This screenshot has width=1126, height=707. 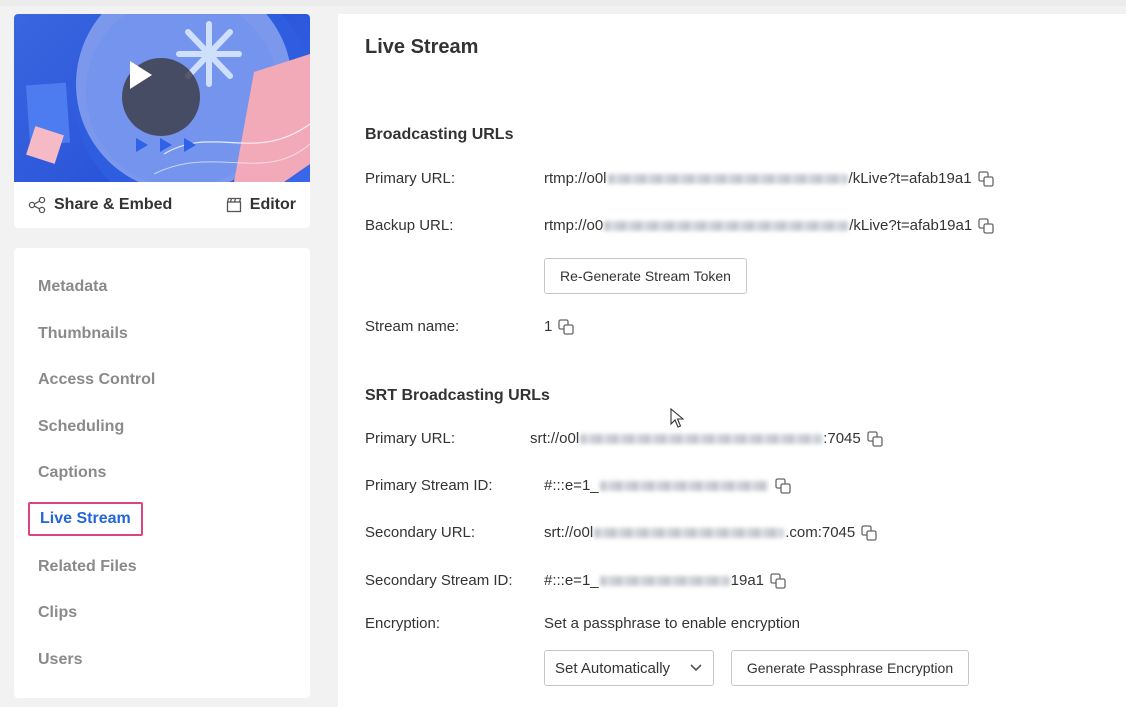 What do you see at coordinates (83, 334) in the screenshot?
I see `sidebar-item-thumbnails: Thumbnails` at bounding box center [83, 334].